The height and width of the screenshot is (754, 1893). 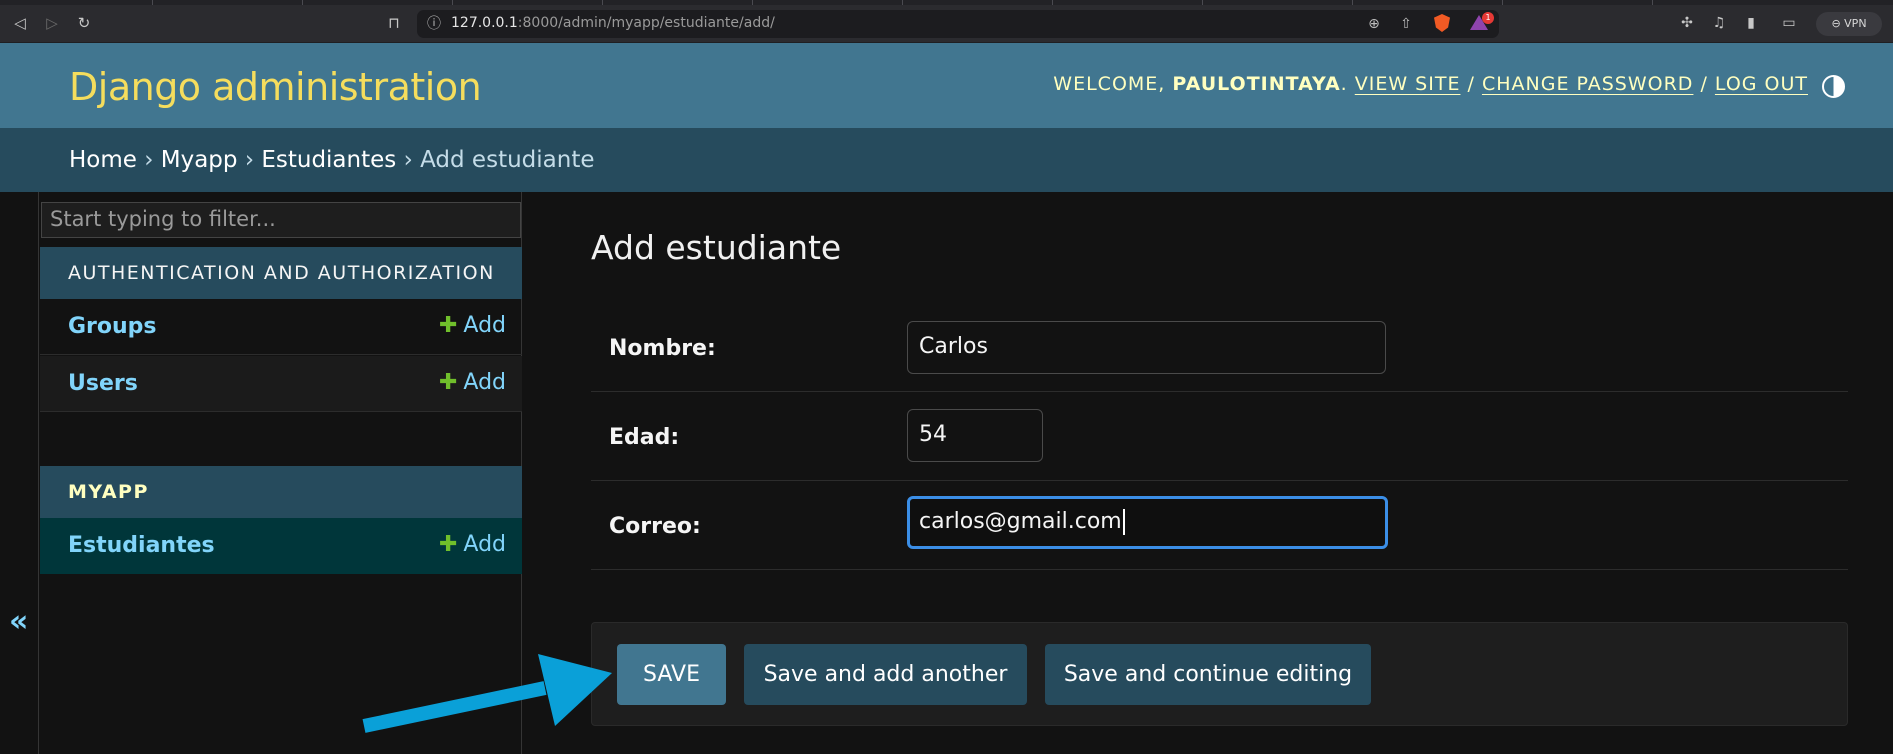 I want to click on sidebar-item-groups: Groups ✚ Add, so click(x=281, y=327).